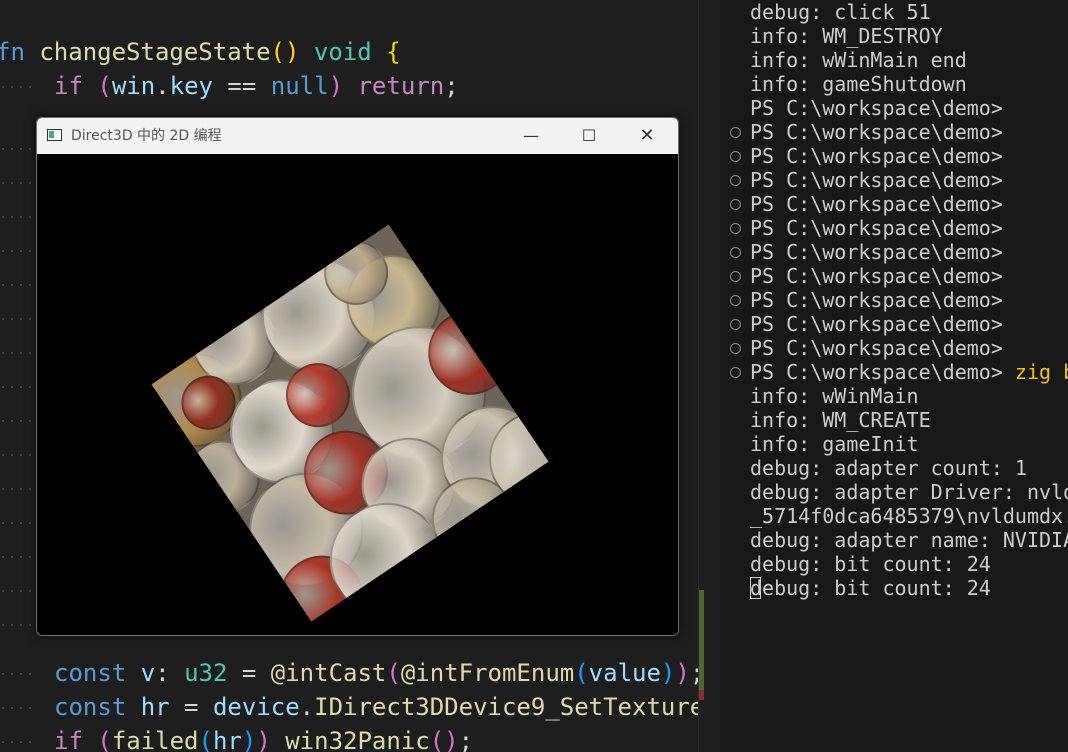 The width and height of the screenshot is (1068, 752). What do you see at coordinates (285, 52) in the screenshot?
I see `parens: ()` at bounding box center [285, 52].